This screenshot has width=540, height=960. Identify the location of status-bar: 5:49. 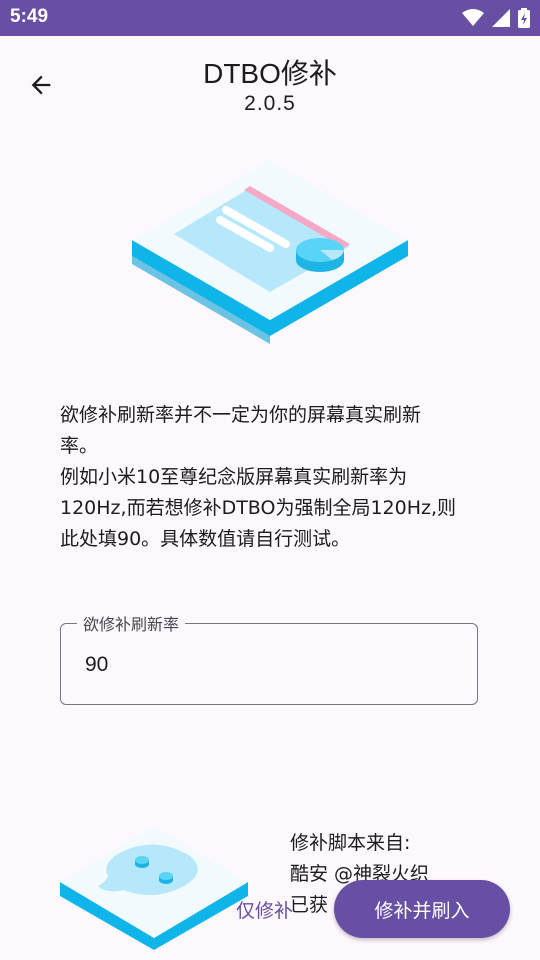
(270, 18).